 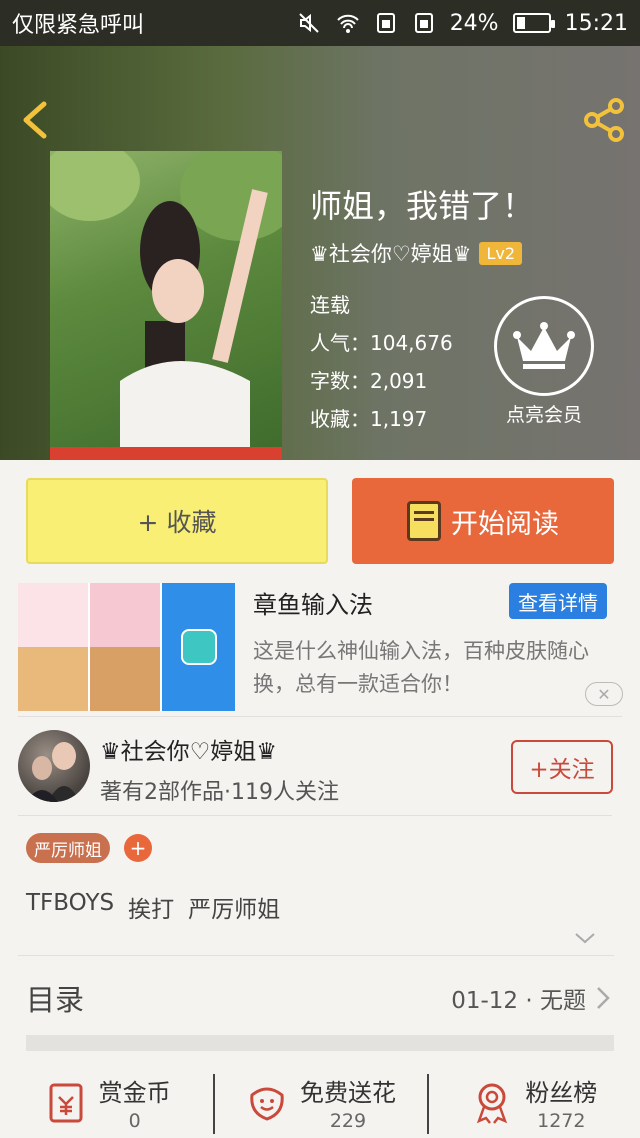 What do you see at coordinates (505, 524) in the screenshot?
I see `start-reading-label: 开始阅读` at bounding box center [505, 524].